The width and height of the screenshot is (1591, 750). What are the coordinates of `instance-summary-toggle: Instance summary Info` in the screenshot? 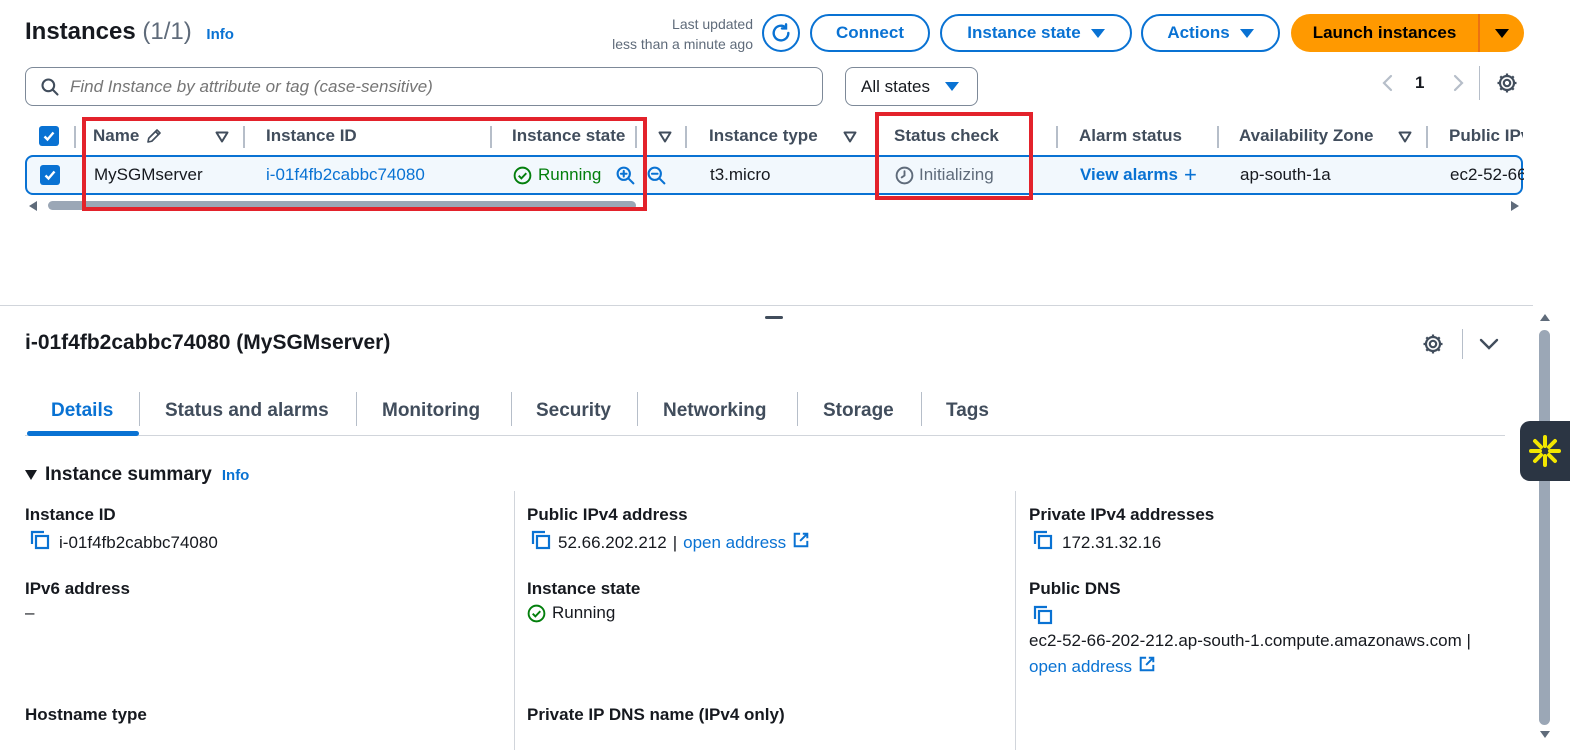 It's located at (137, 475).